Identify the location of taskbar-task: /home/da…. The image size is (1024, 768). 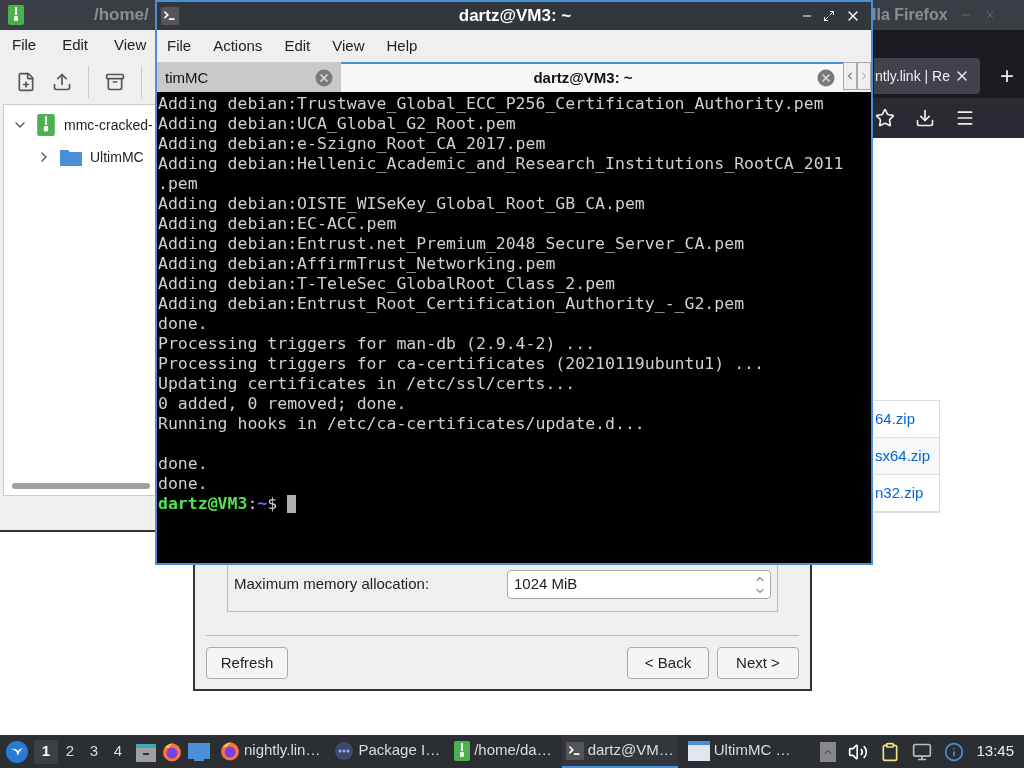
(503, 751).